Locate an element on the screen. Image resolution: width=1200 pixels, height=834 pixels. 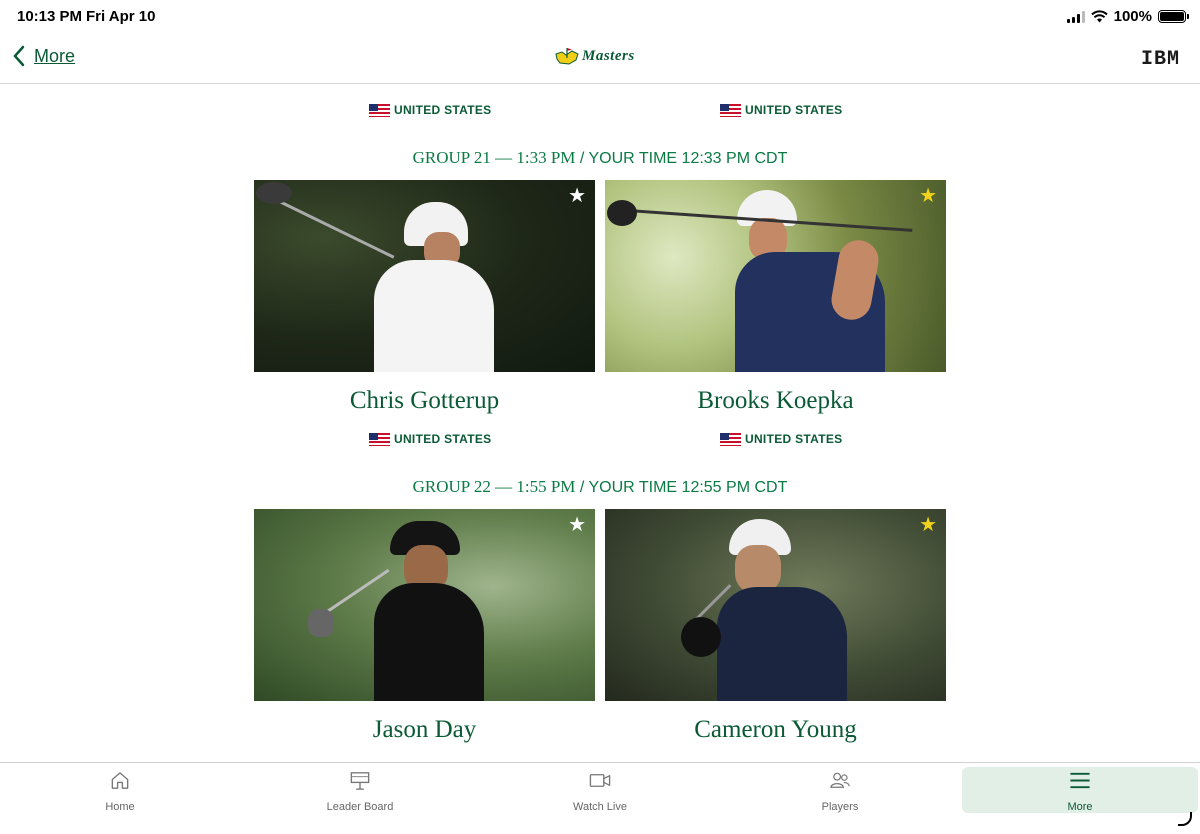
group-time: GROUP 22 — 1:55 PM is located at coordinates (494, 486).